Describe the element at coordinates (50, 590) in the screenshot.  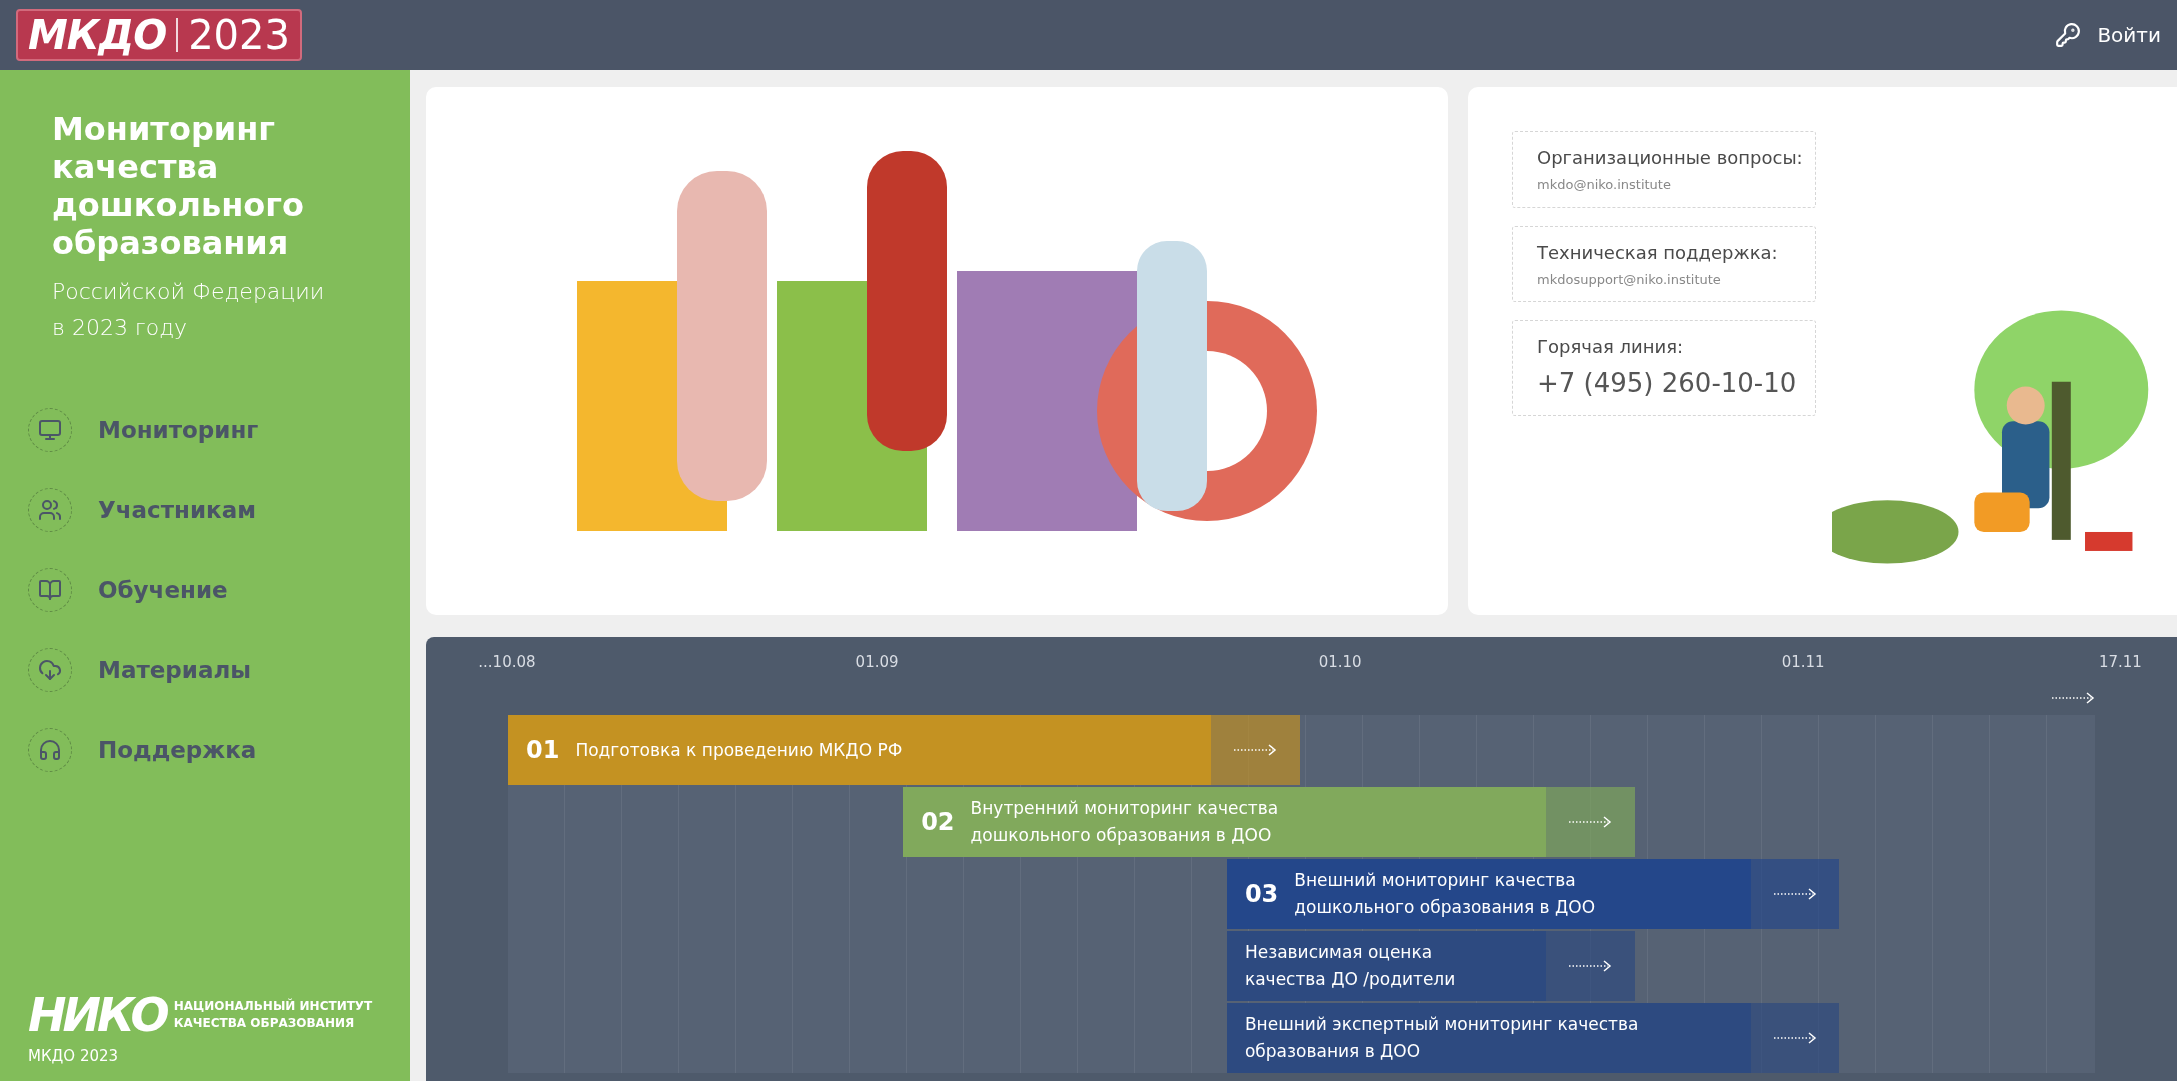
I see `book-icon` at that location.